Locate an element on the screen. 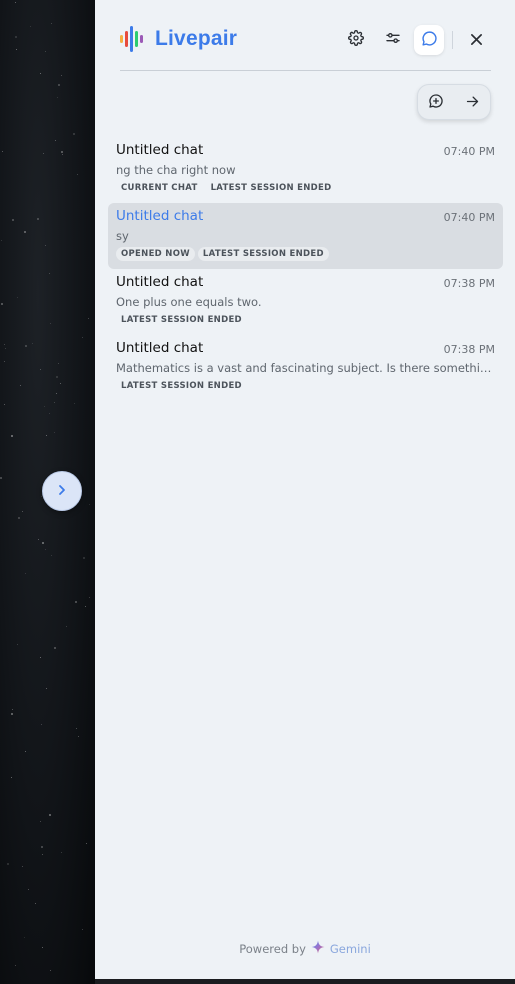 This screenshot has height=984, width=515. close-icon is located at coordinates (476, 40).